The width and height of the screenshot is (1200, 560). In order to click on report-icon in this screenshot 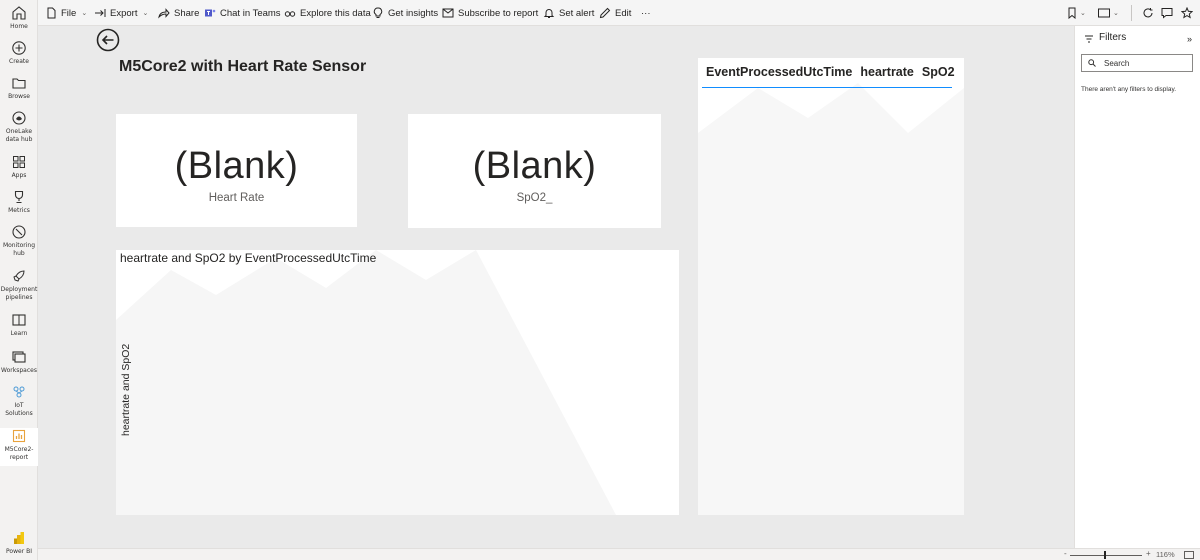, I will do `click(19, 436)`.